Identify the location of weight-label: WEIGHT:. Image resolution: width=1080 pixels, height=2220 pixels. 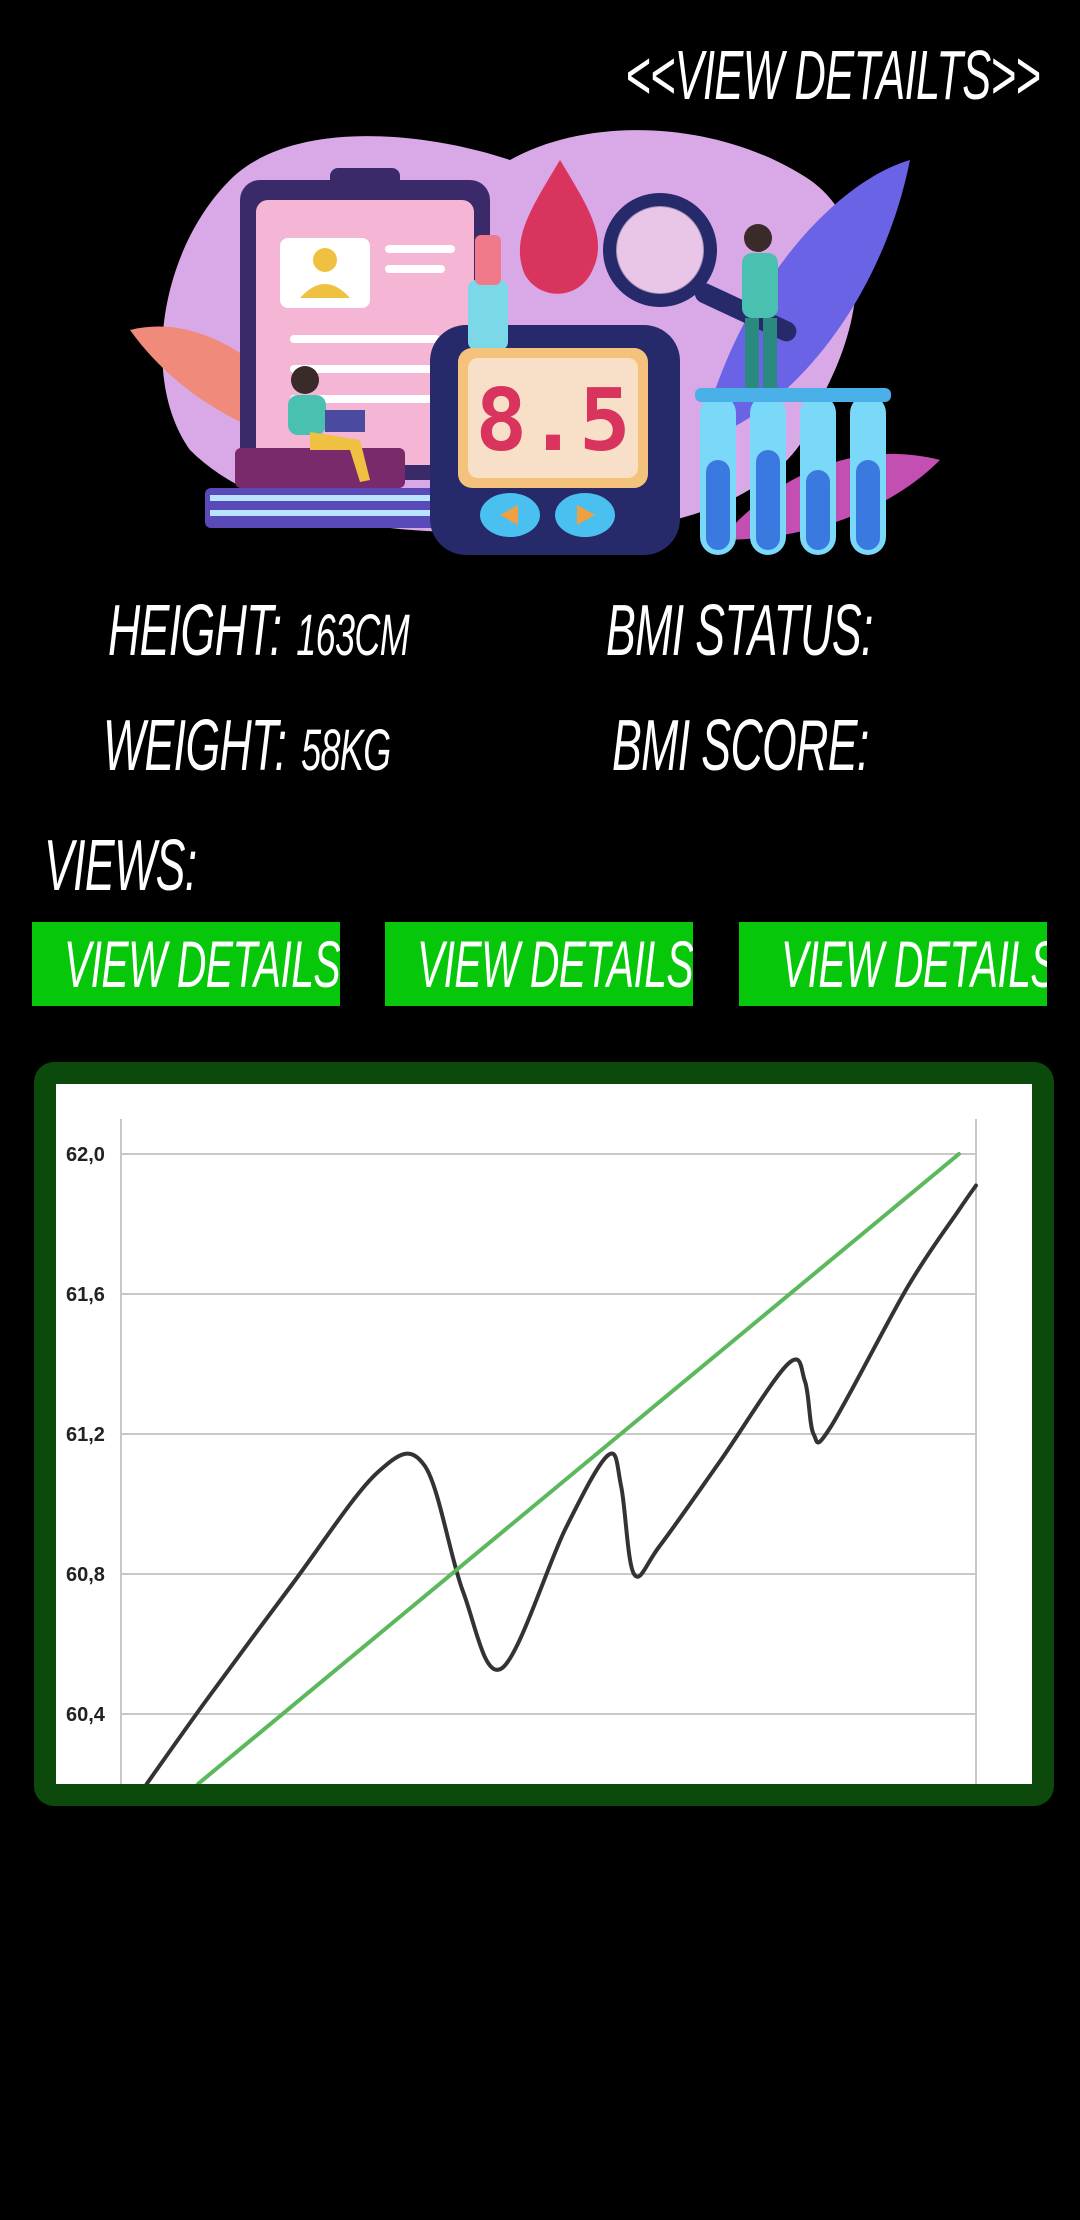
(195, 746).